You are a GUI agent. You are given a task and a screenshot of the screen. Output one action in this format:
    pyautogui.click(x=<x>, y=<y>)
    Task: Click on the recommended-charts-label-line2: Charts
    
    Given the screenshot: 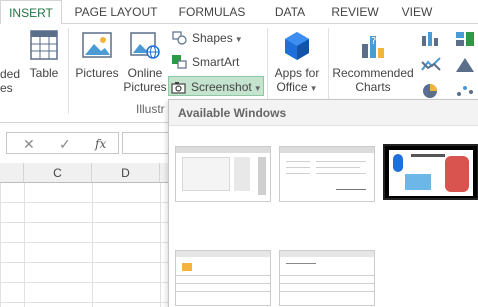 What is the action you would take?
    pyautogui.click(x=373, y=87)
    